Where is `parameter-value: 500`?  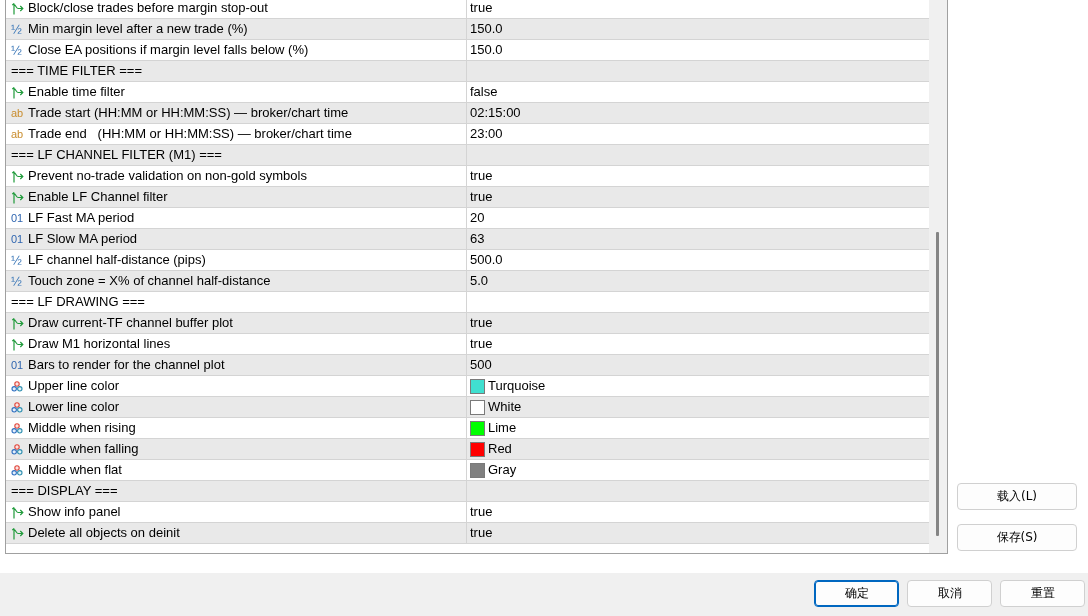
parameter-value: 500 is located at coordinates (481, 365).